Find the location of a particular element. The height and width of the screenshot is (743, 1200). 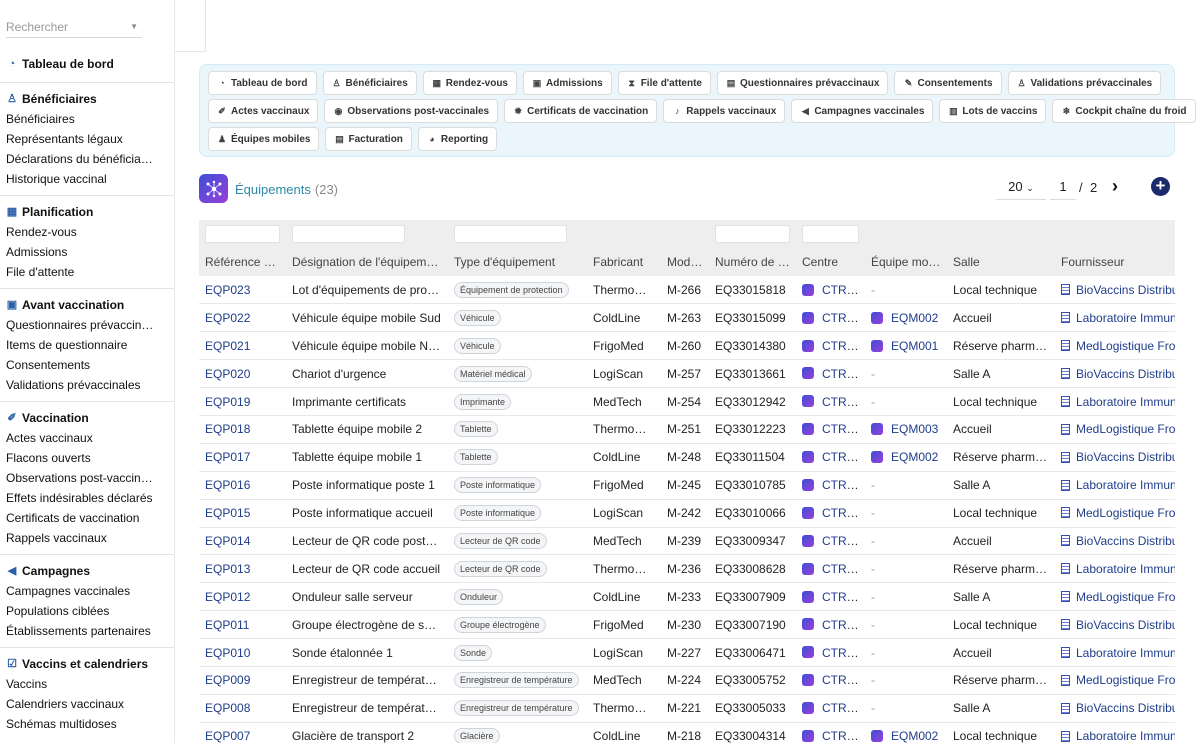

sidebar-item: Items de questionnaire is located at coordinates (85, 345).